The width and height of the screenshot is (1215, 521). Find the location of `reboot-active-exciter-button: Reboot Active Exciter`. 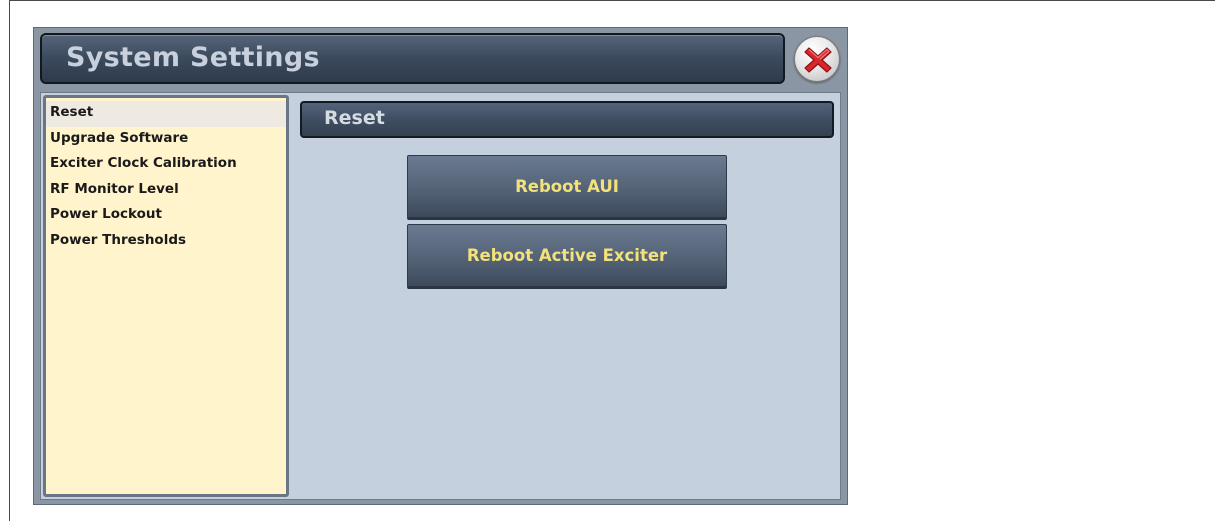

reboot-active-exciter-button: Reboot Active Exciter is located at coordinates (567, 256).